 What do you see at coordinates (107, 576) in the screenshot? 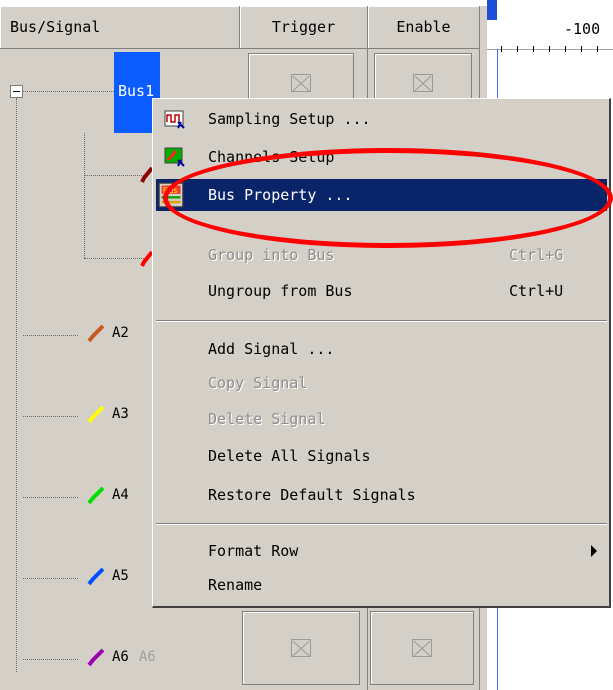
I see `signal-row-a5: A5` at bounding box center [107, 576].